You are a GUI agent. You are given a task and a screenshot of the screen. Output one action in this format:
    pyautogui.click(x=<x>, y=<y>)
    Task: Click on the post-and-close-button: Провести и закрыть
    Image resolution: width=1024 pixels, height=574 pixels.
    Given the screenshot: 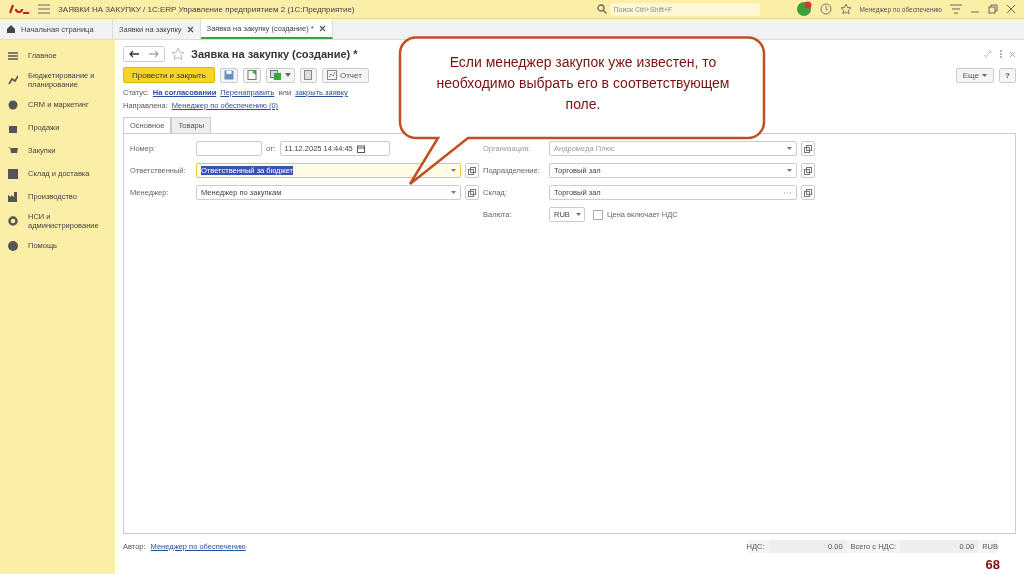 What is the action you would take?
    pyautogui.click(x=169, y=75)
    